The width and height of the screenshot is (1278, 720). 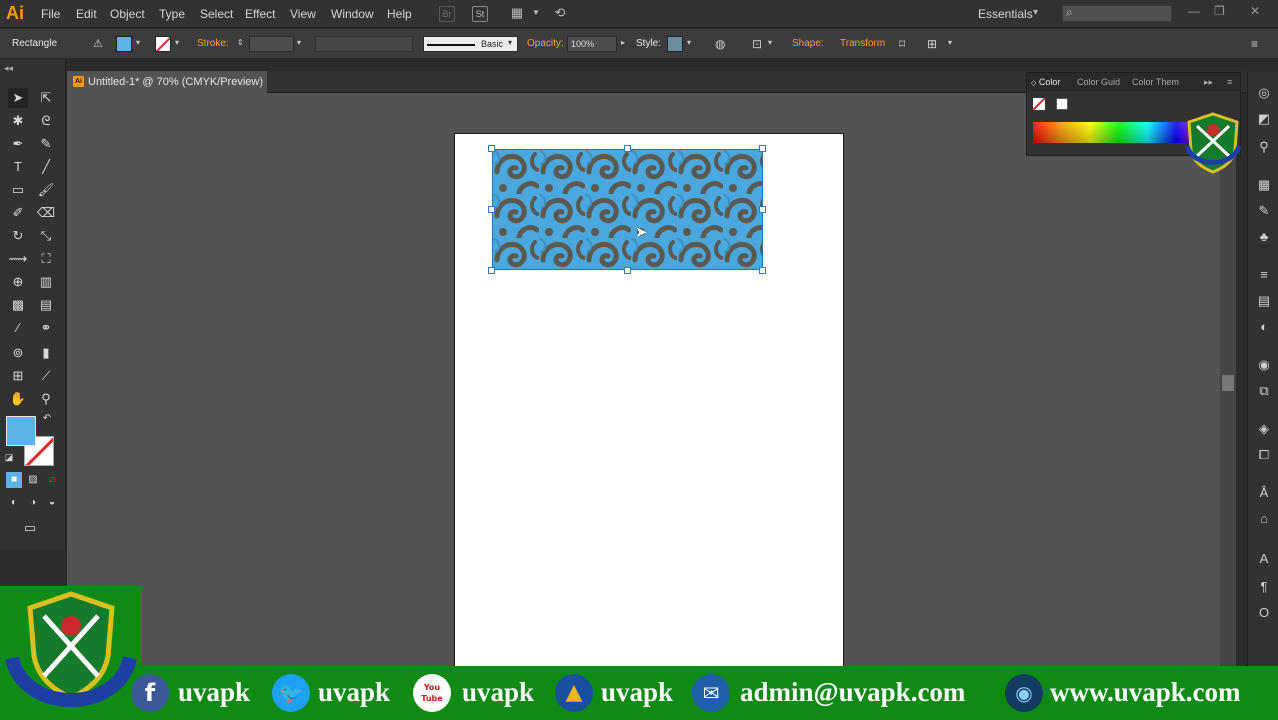 I want to click on twitter-handle: uvapk, so click(x=354, y=692).